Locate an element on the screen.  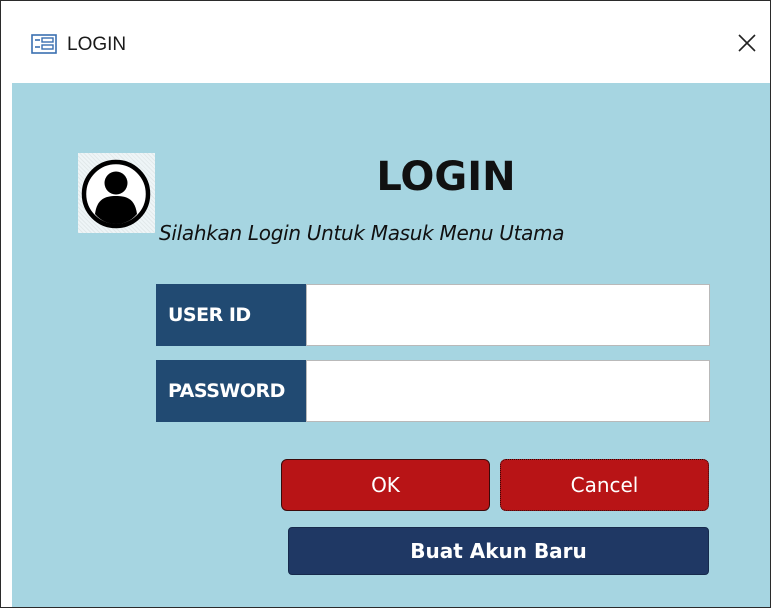
subtitle-text: Silahkan Login Untuk Masuk Menu Utama is located at coordinates (362, 233).